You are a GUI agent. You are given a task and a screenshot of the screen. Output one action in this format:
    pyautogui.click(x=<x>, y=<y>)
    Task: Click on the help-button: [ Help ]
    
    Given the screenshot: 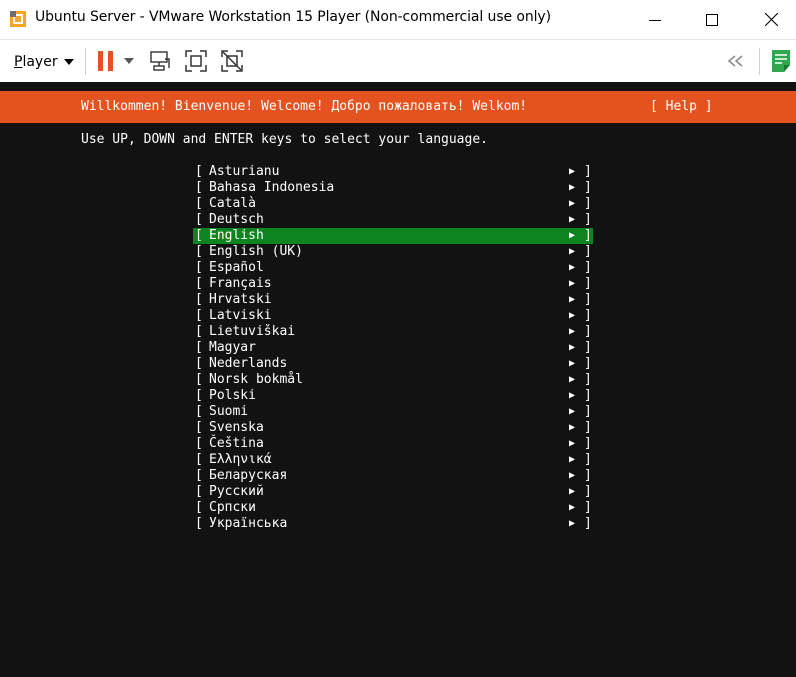 What is the action you would take?
    pyautogui.click(x=681, y=106)
    